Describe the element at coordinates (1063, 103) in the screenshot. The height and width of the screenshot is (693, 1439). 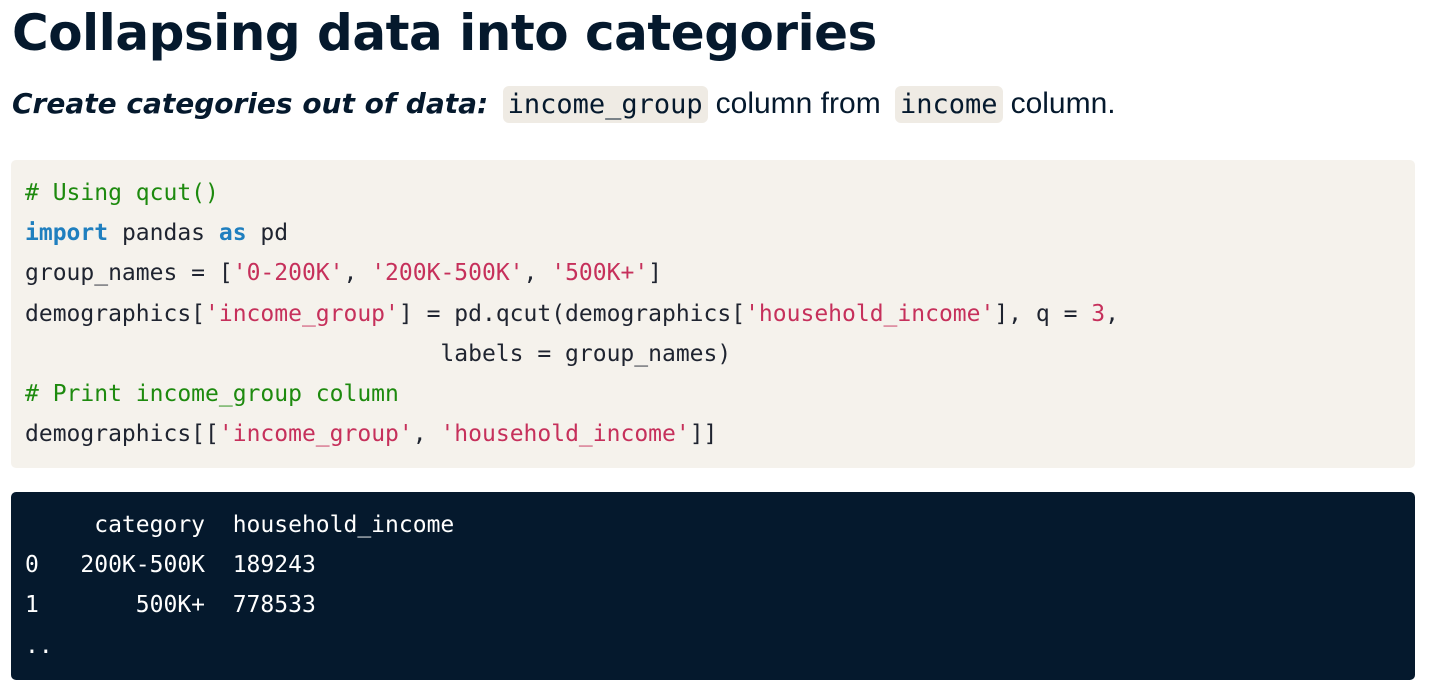
I see `subtitle-tail: column.` at that location.